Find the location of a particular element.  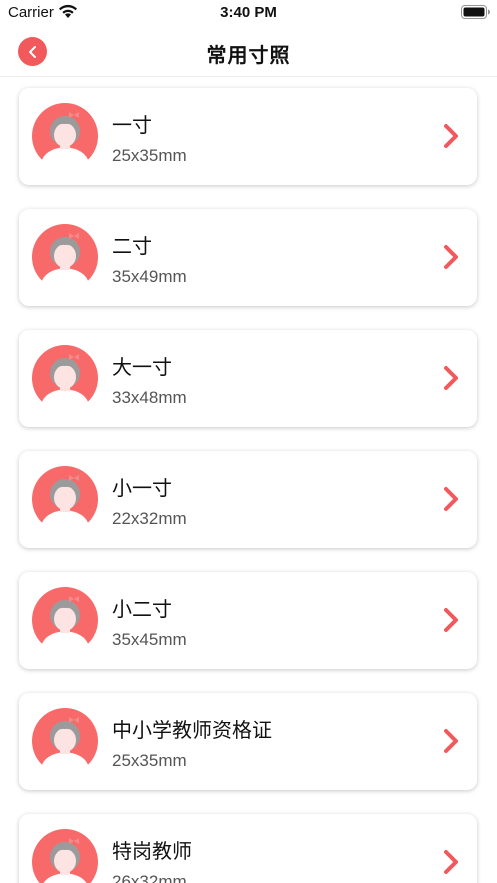

list-item: 二寸 35x49mm is located at coordinates (248, 257).